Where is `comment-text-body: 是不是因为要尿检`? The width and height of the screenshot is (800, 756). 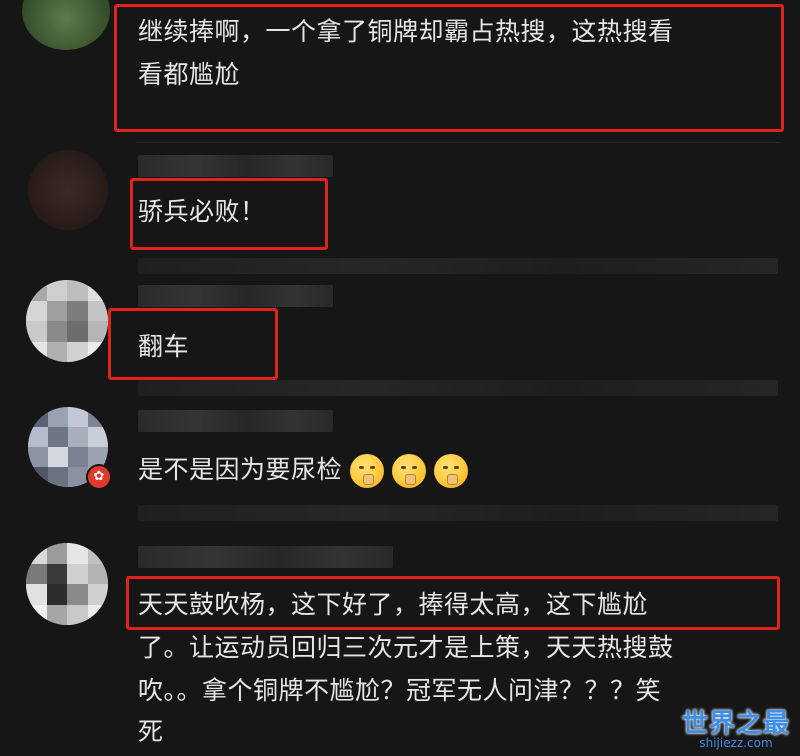
comment-text-body: 是不是因为要尿检 is located at coordinates (240, 469).